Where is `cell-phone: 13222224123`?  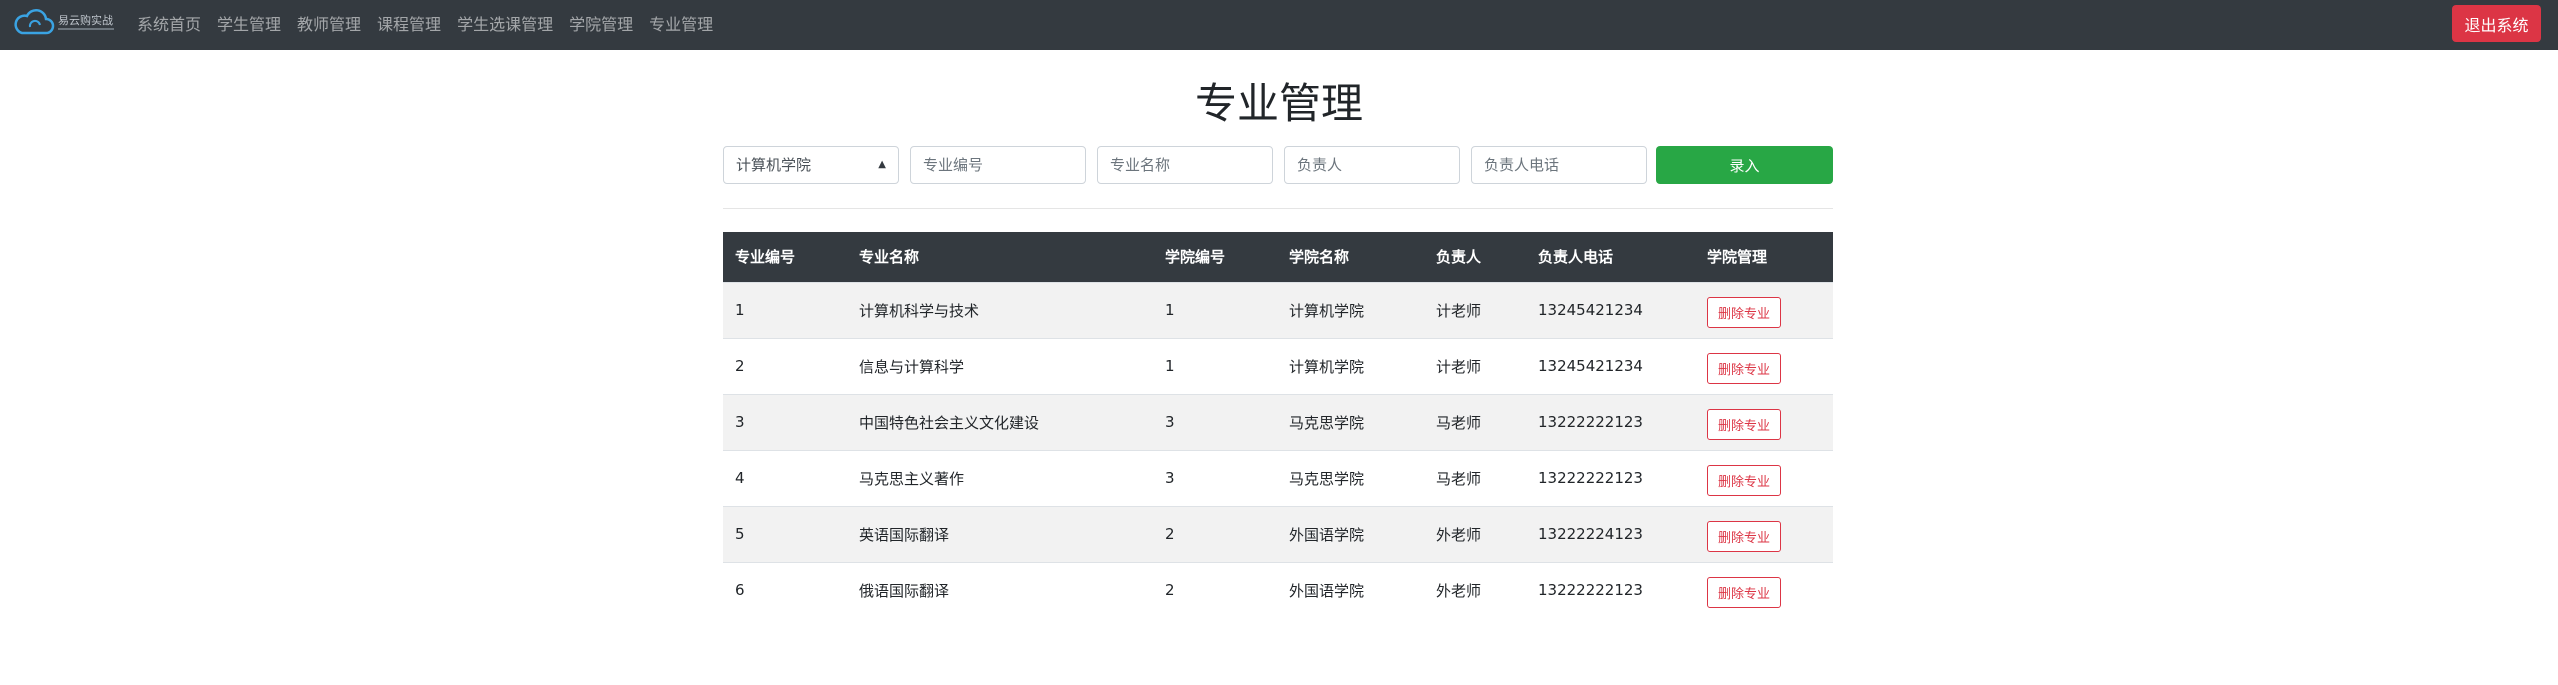 cell-phone: 13222224123 is located at coordinates (1610, 533).